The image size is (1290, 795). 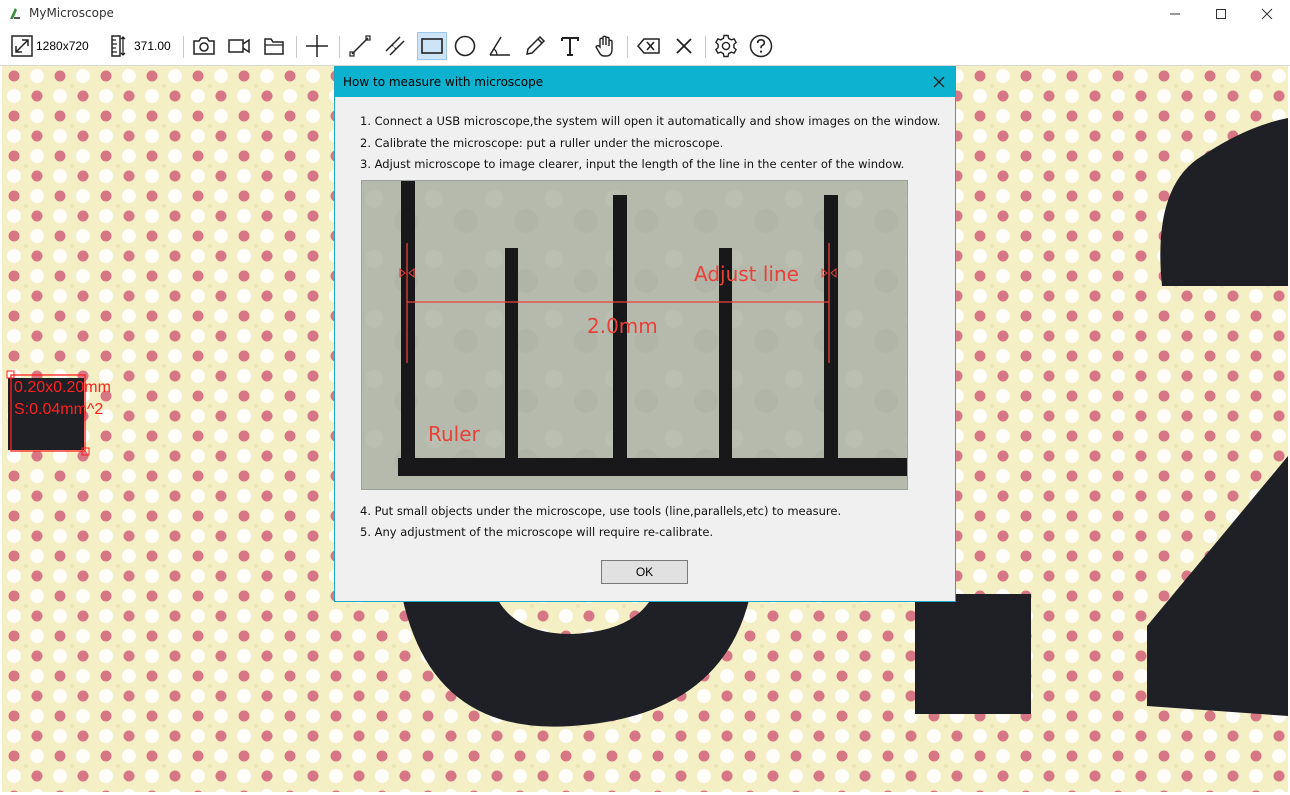 I want to click on adjust-line-label: Adjust line, so click(x=746, y=274).